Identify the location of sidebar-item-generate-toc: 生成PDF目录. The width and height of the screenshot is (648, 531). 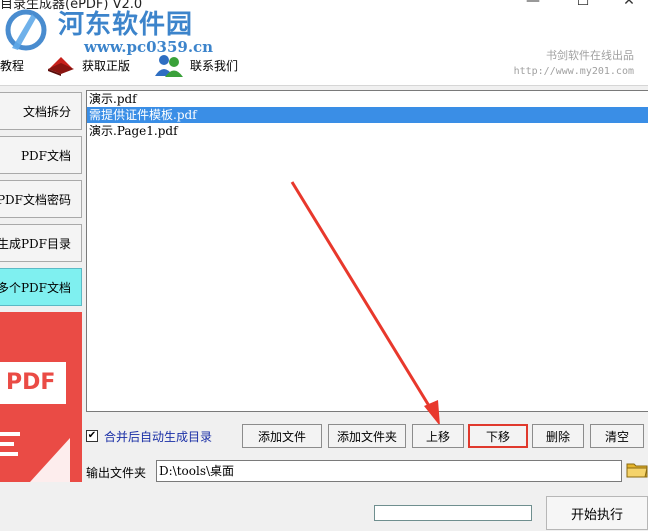
(41, 243).